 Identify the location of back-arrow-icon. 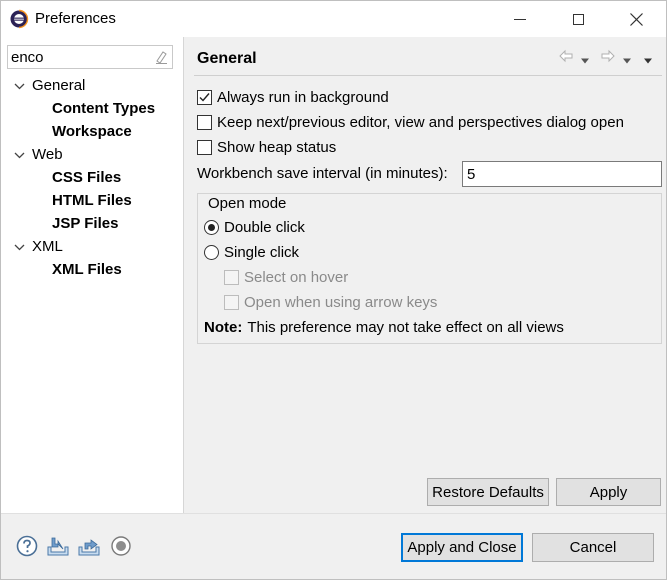
(566, 56).